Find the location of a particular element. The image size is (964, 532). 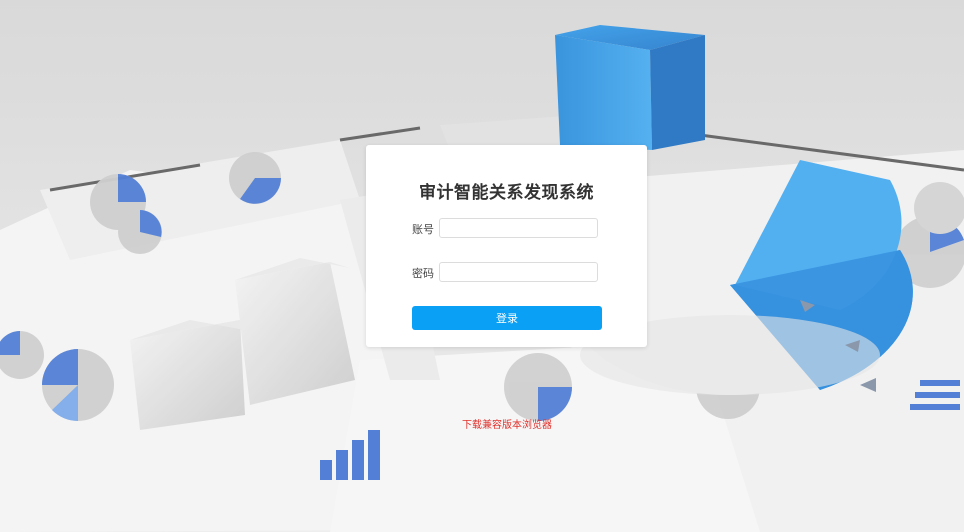

password-row: 密码 is located at coordinates (507, 273).